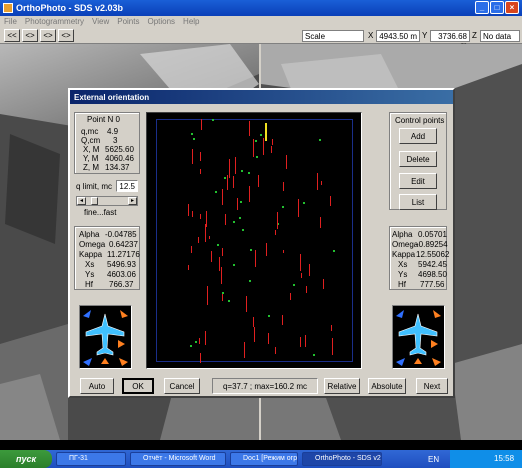 The image size is (522, 468). What do you see at coordinates (504, 458) in the screenshot?
I see `clock: 15:58` at bounding box center [504, 458].